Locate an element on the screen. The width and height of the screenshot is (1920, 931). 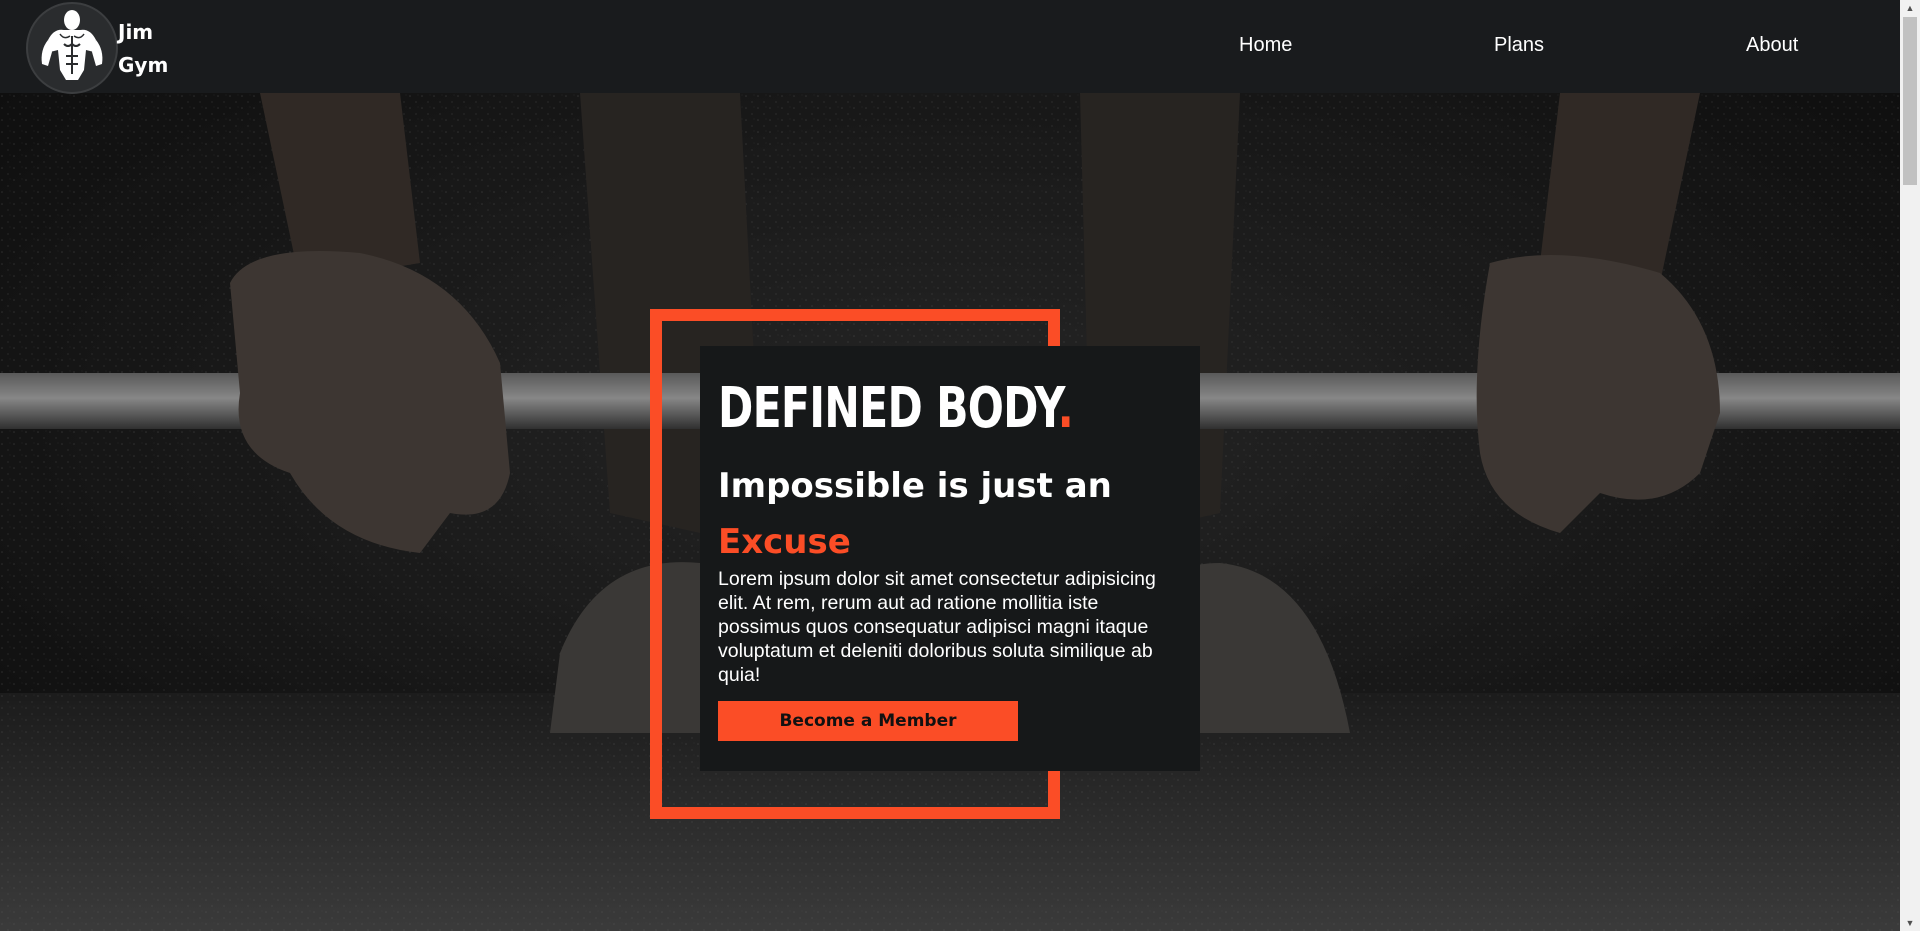
hero-tagline-accent: Excuse is located at coordinates (784, 542).